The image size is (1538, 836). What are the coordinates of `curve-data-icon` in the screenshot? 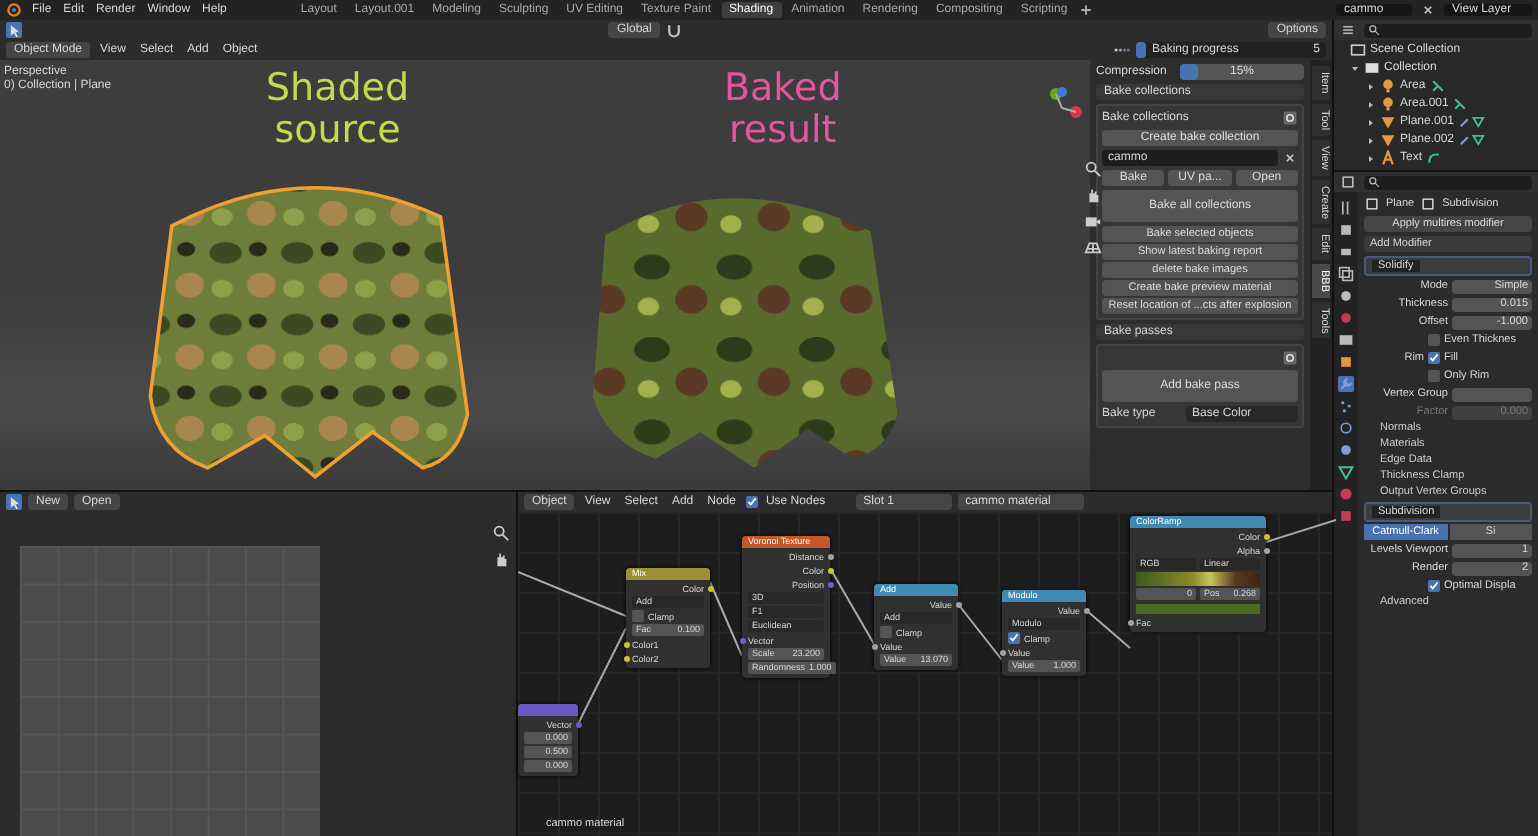 It's located at (1434, 158).